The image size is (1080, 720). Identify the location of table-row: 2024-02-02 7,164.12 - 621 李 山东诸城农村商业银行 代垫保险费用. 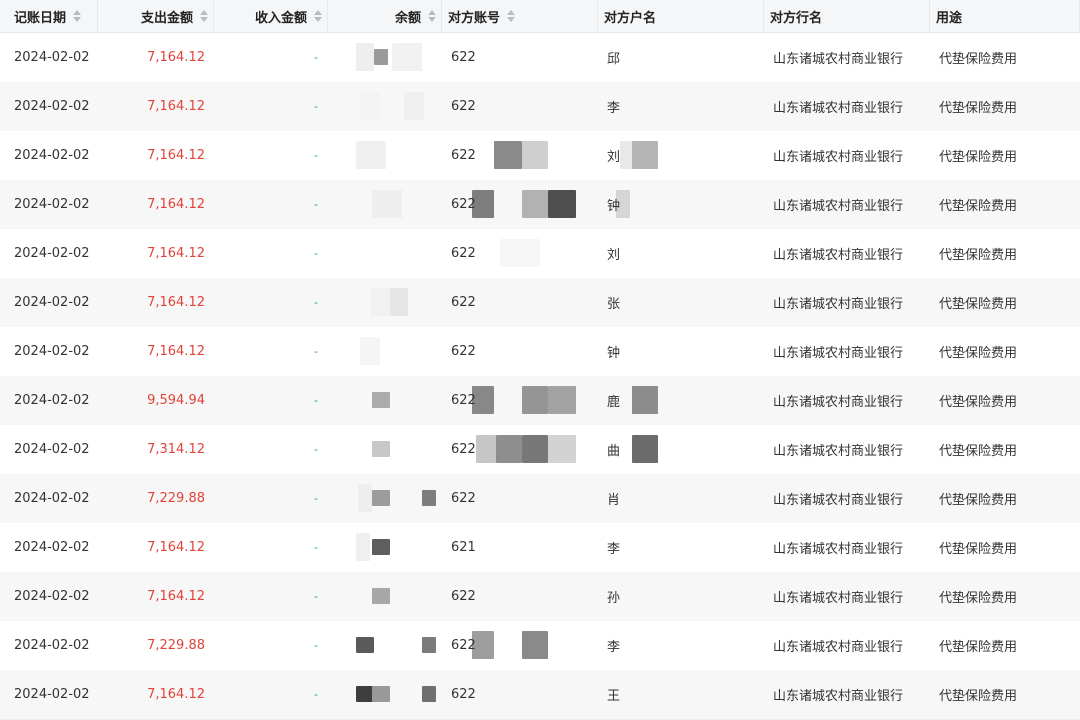
(540, 548).